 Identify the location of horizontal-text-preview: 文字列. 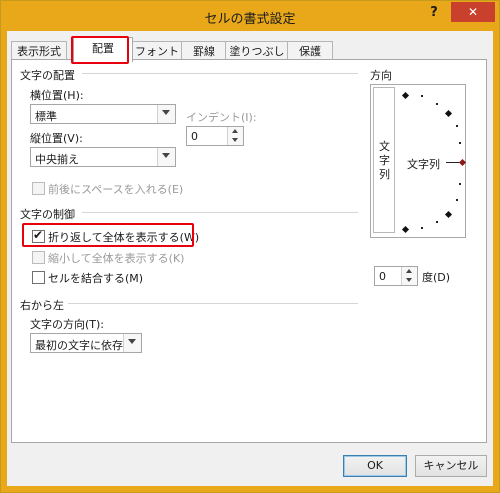
(423, 164).